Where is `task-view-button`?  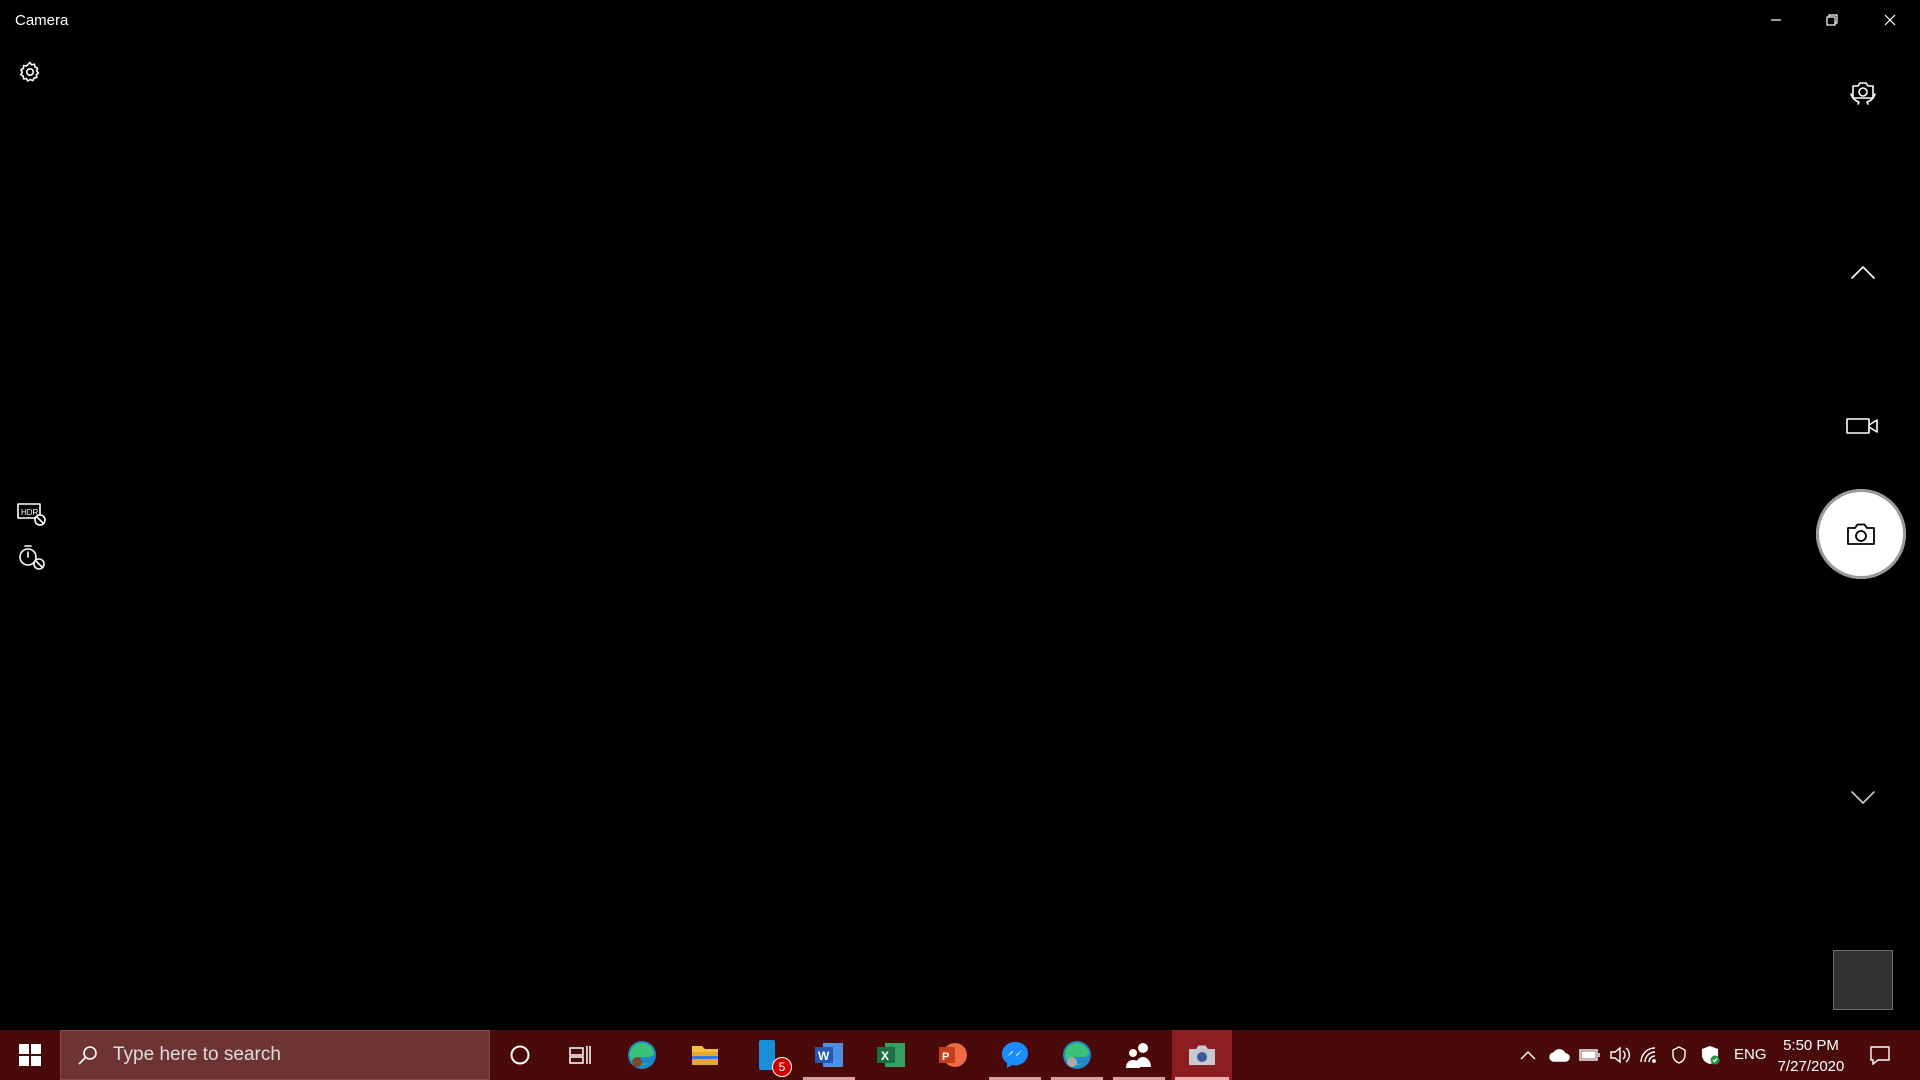
task-view-button is located at coordinates (580, 1055).